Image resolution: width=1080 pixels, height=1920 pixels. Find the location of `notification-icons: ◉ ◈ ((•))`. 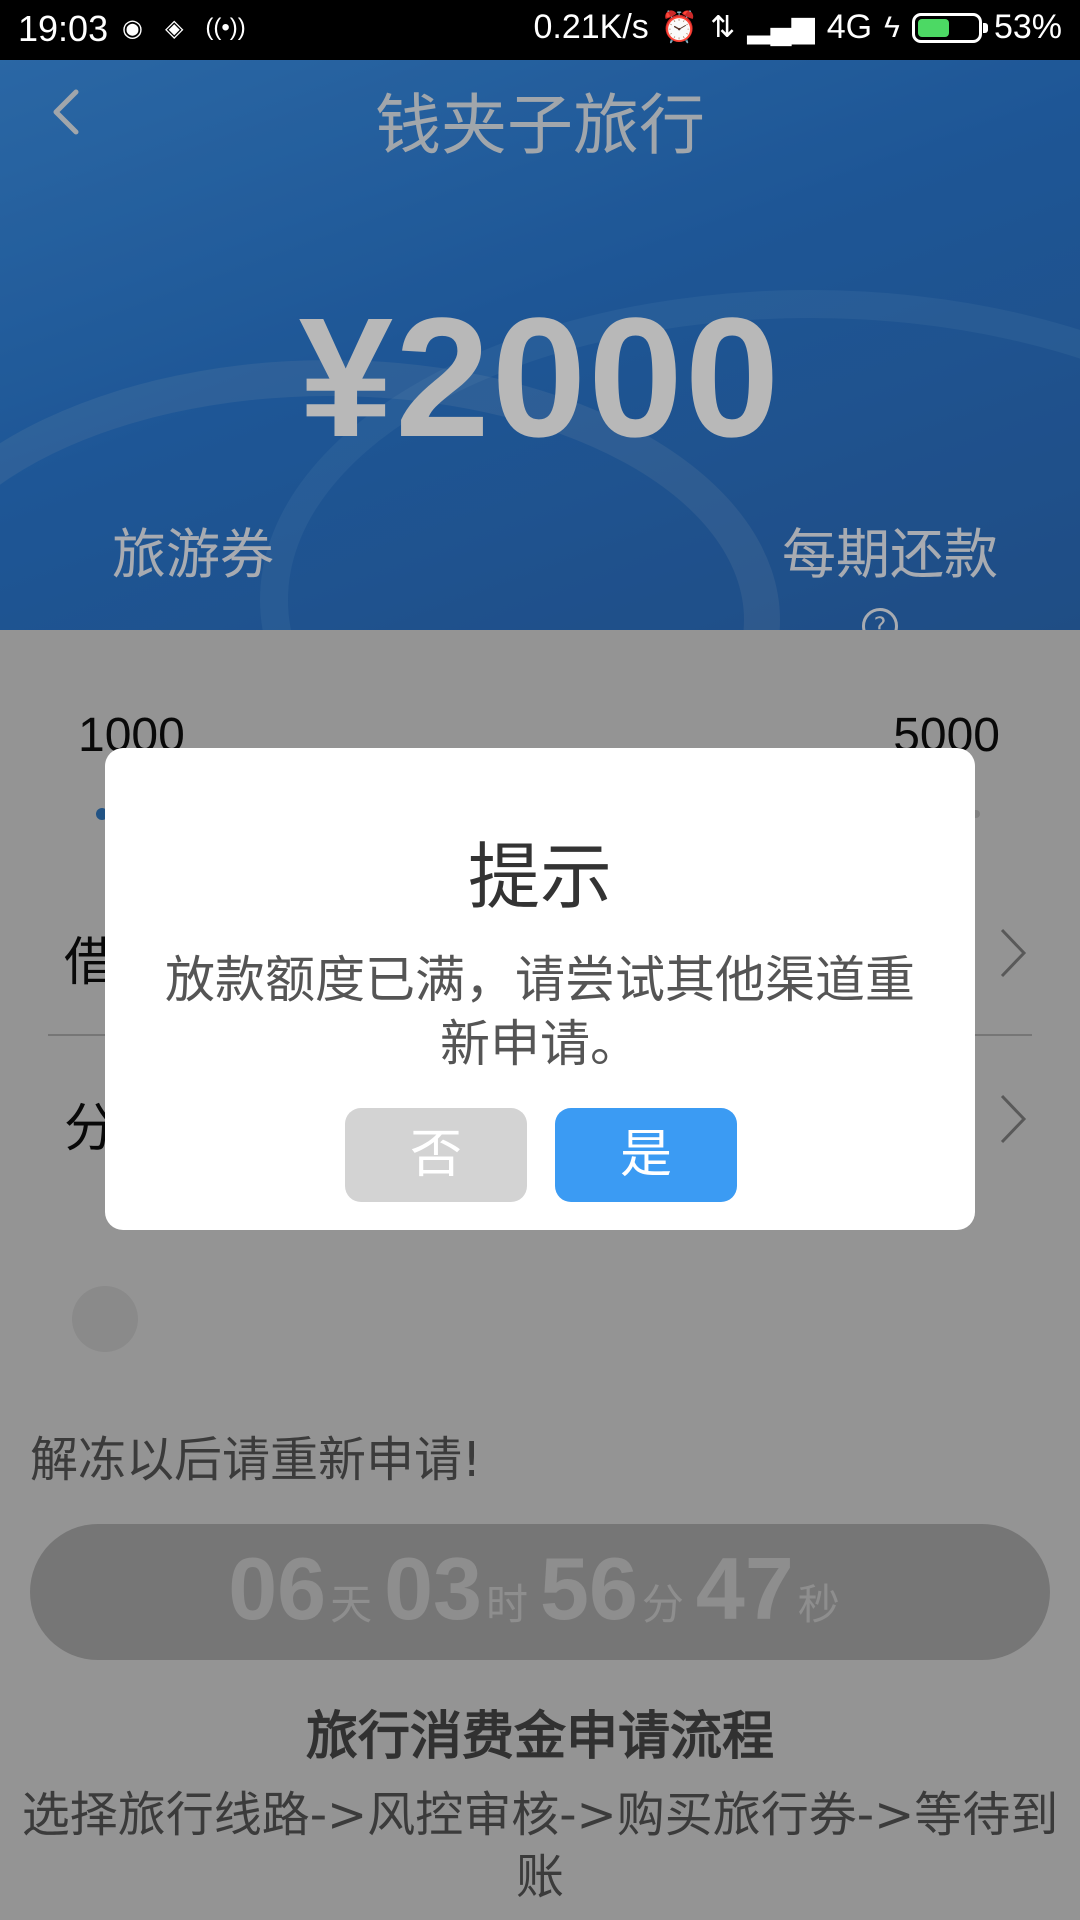

notification-icons: ◉ ◈ ((•)) is located at coordinates (184, 28).